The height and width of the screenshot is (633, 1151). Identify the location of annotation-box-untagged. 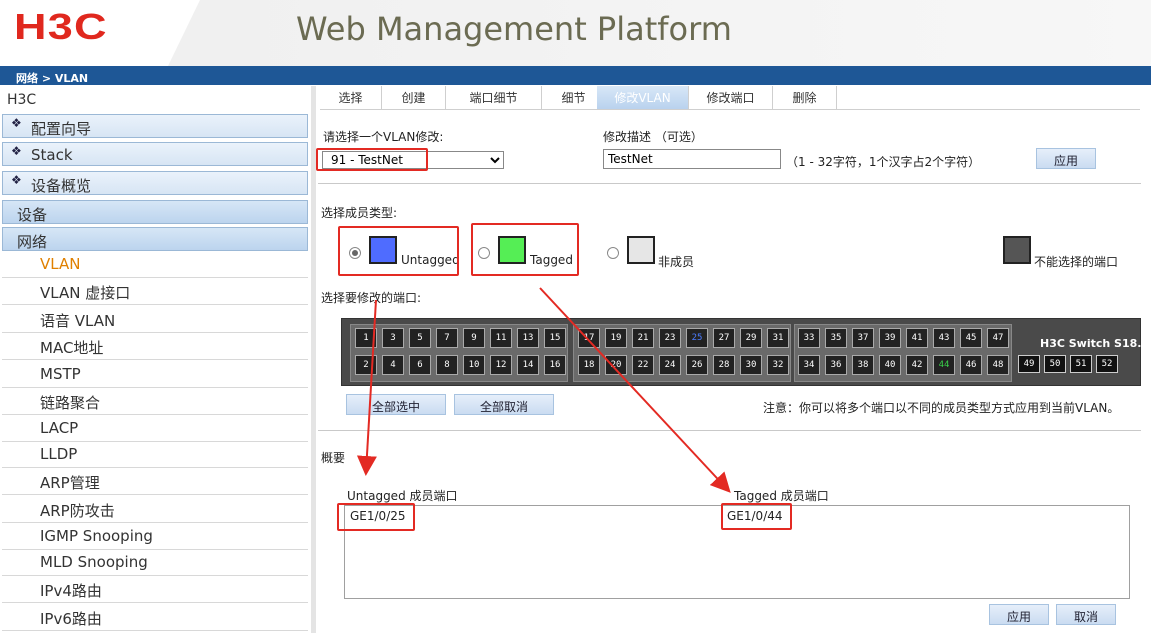
(398, 251).